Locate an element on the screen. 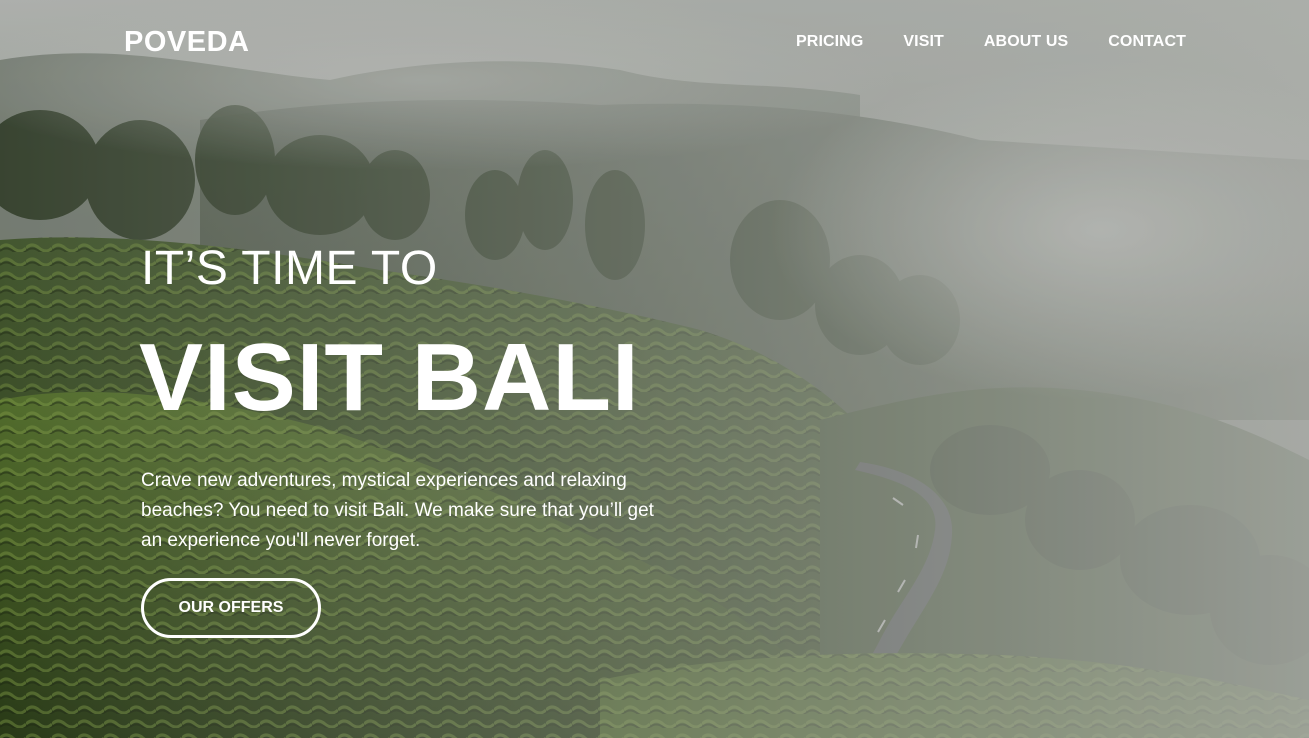  nav-item-visit: VISIT is located at coordinates (923, 42).